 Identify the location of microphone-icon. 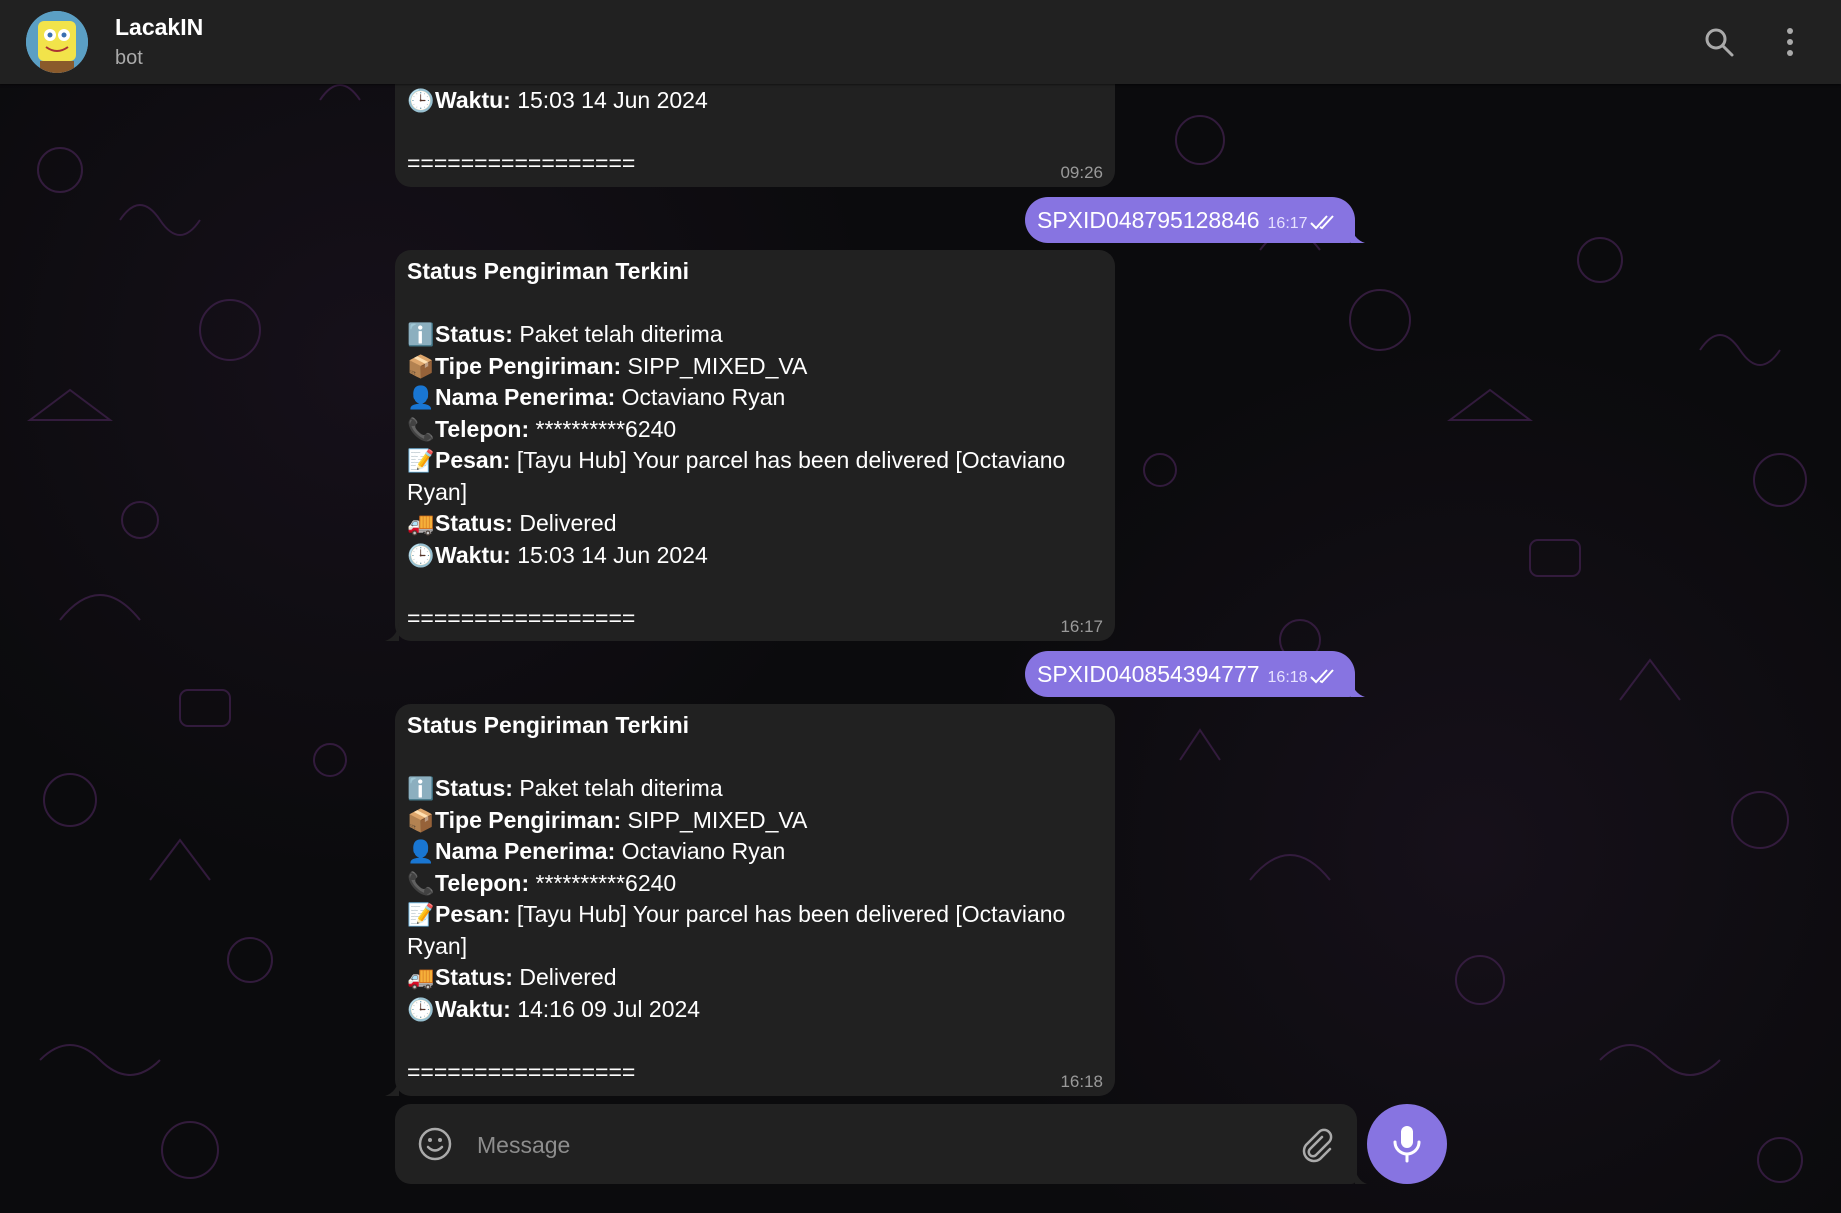
(1407, 1144).